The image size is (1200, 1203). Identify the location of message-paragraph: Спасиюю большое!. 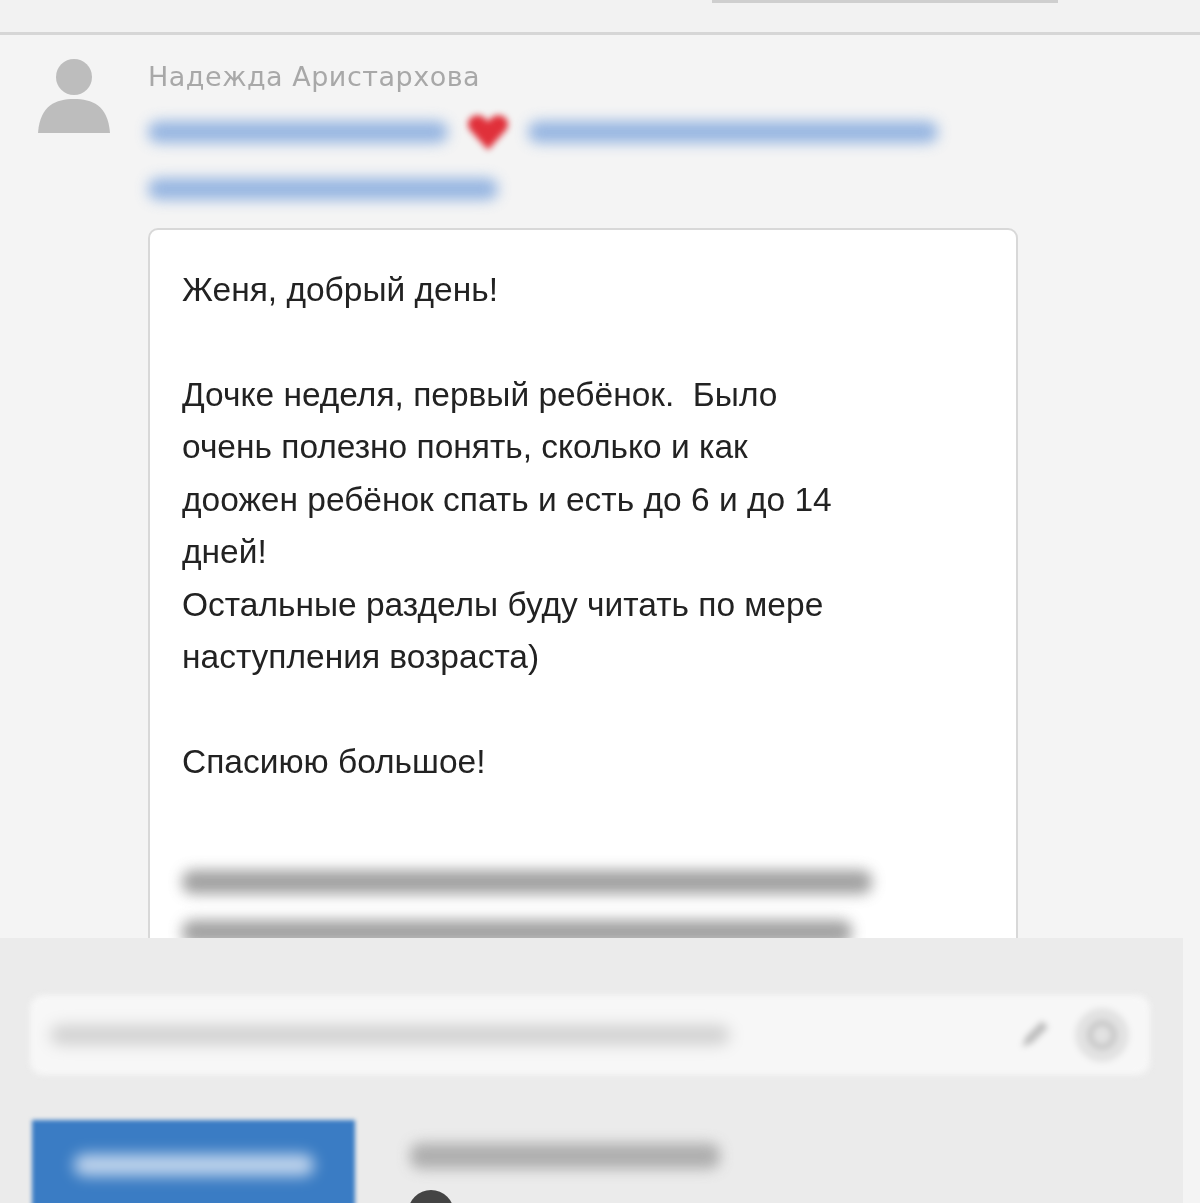
(334, 761).